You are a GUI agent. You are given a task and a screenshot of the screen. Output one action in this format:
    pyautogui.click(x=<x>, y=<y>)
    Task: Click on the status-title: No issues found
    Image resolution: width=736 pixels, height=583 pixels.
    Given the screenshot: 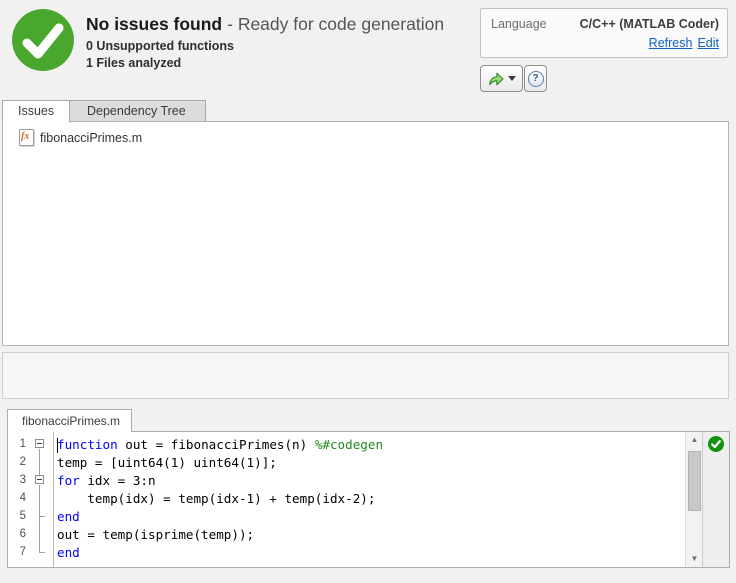 What is the action you would take?
    pyautogui.click(x=154, y=24)
    